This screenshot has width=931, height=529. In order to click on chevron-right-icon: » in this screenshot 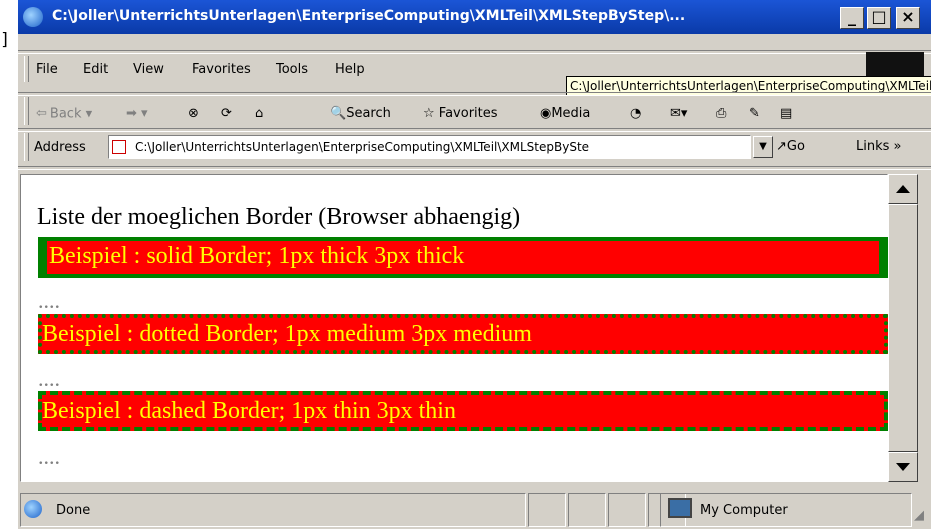, I will do `click(897, 146)`.